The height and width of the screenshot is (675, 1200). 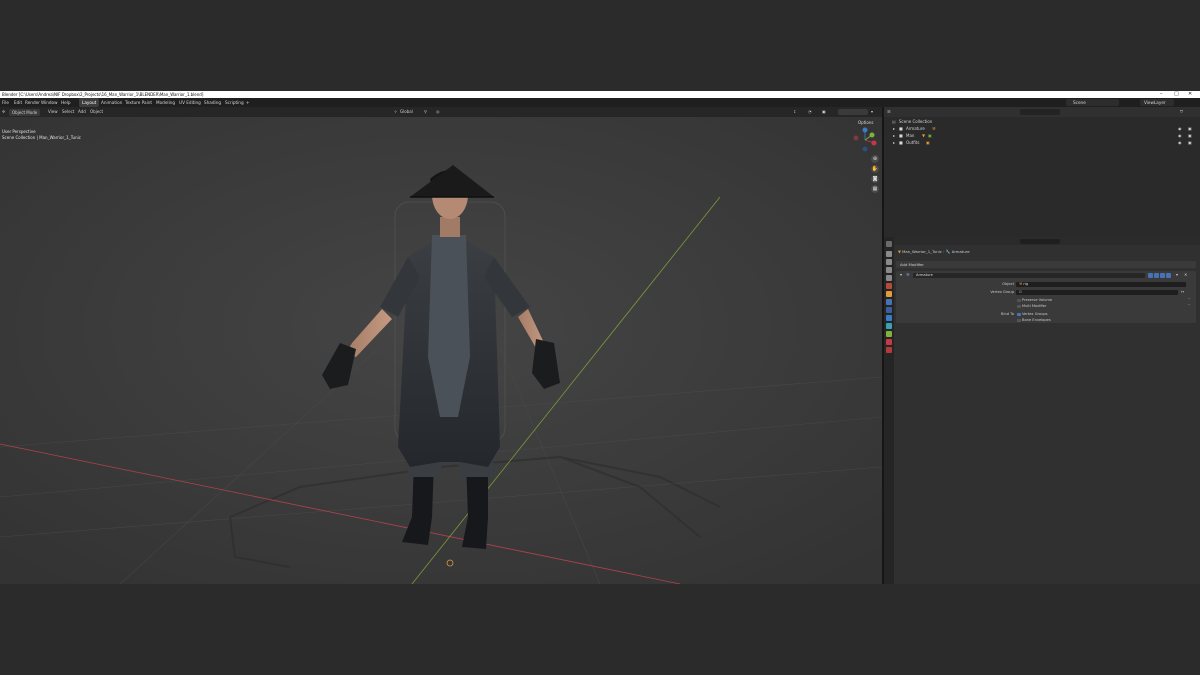 I want to click on shading-options-icon: ▾, so click(x=872, y=112).